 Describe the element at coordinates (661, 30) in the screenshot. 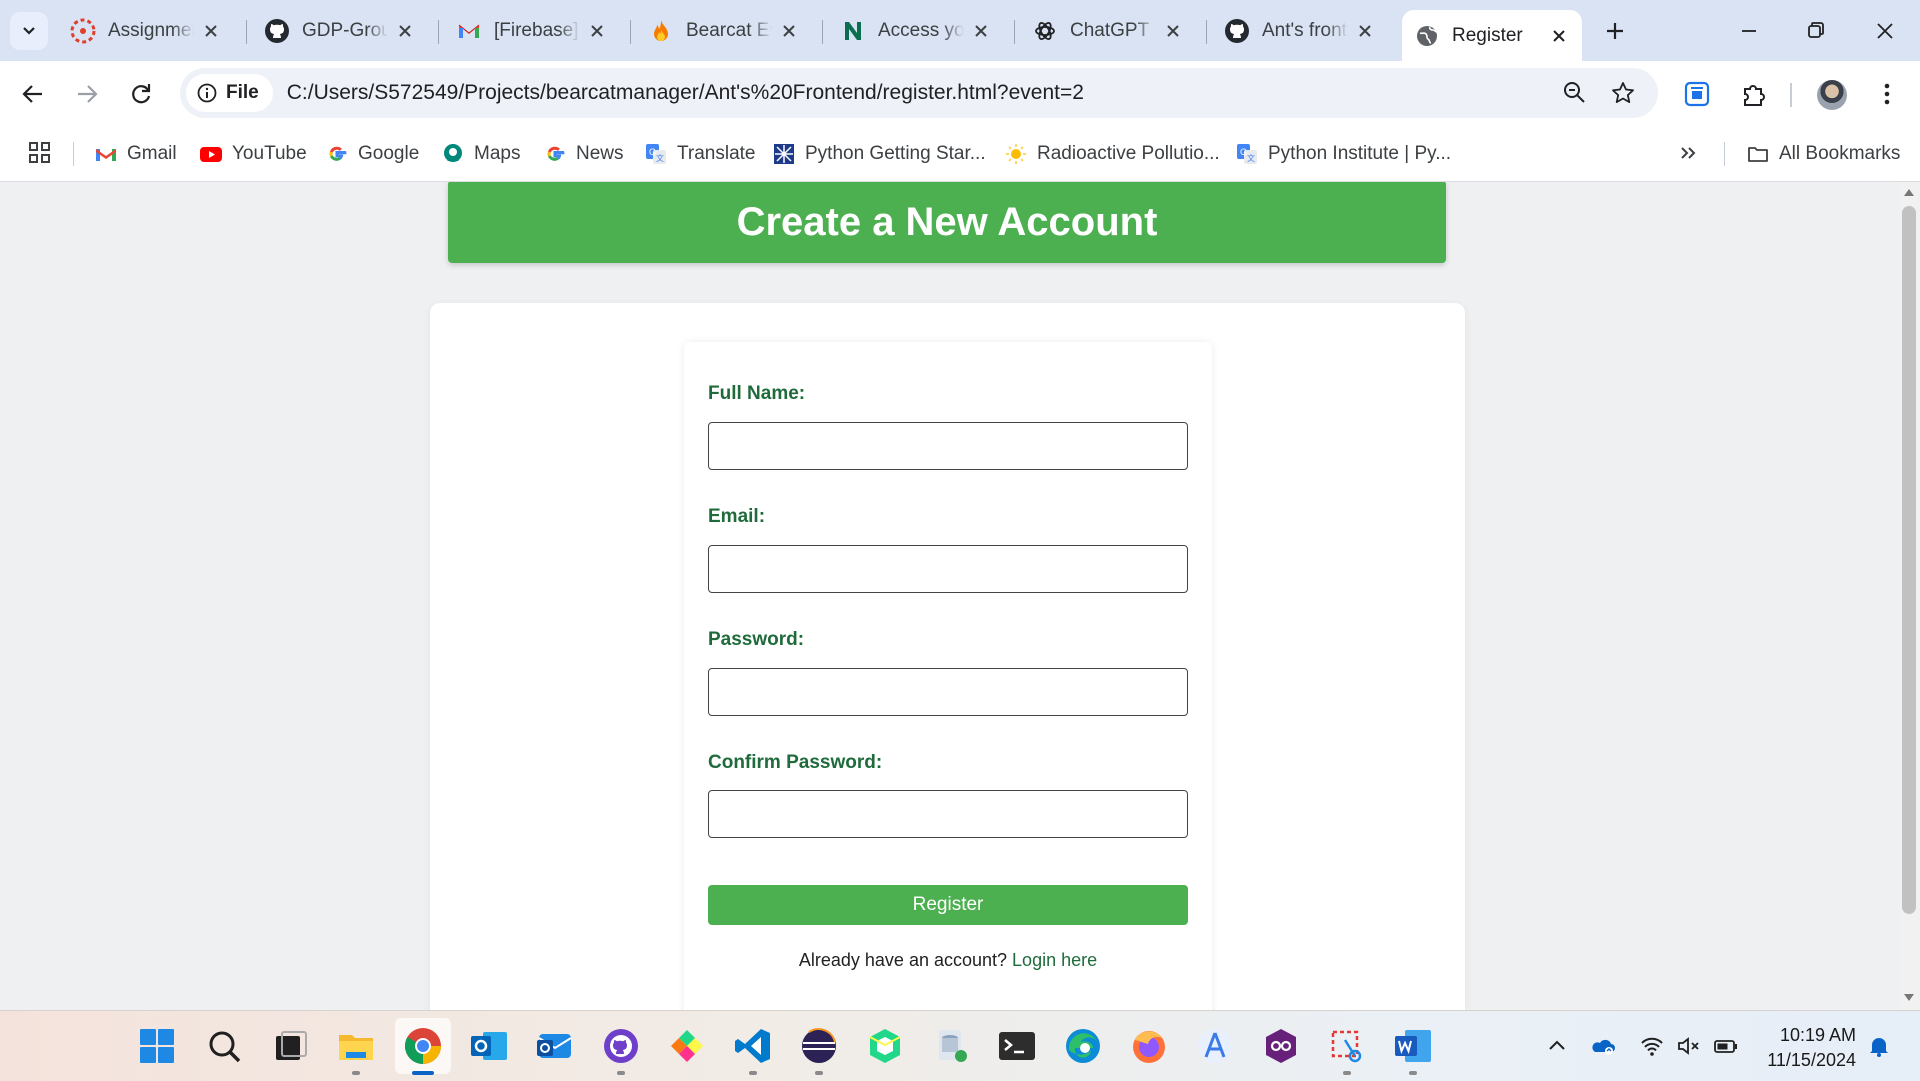

I see `firebase-icon` at that location.